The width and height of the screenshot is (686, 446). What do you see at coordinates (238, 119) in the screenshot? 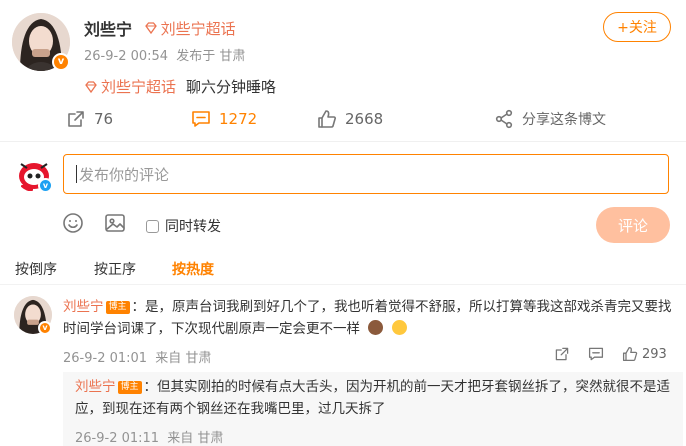
I see `comment-count: 1272` at bounding box center [238, 119].